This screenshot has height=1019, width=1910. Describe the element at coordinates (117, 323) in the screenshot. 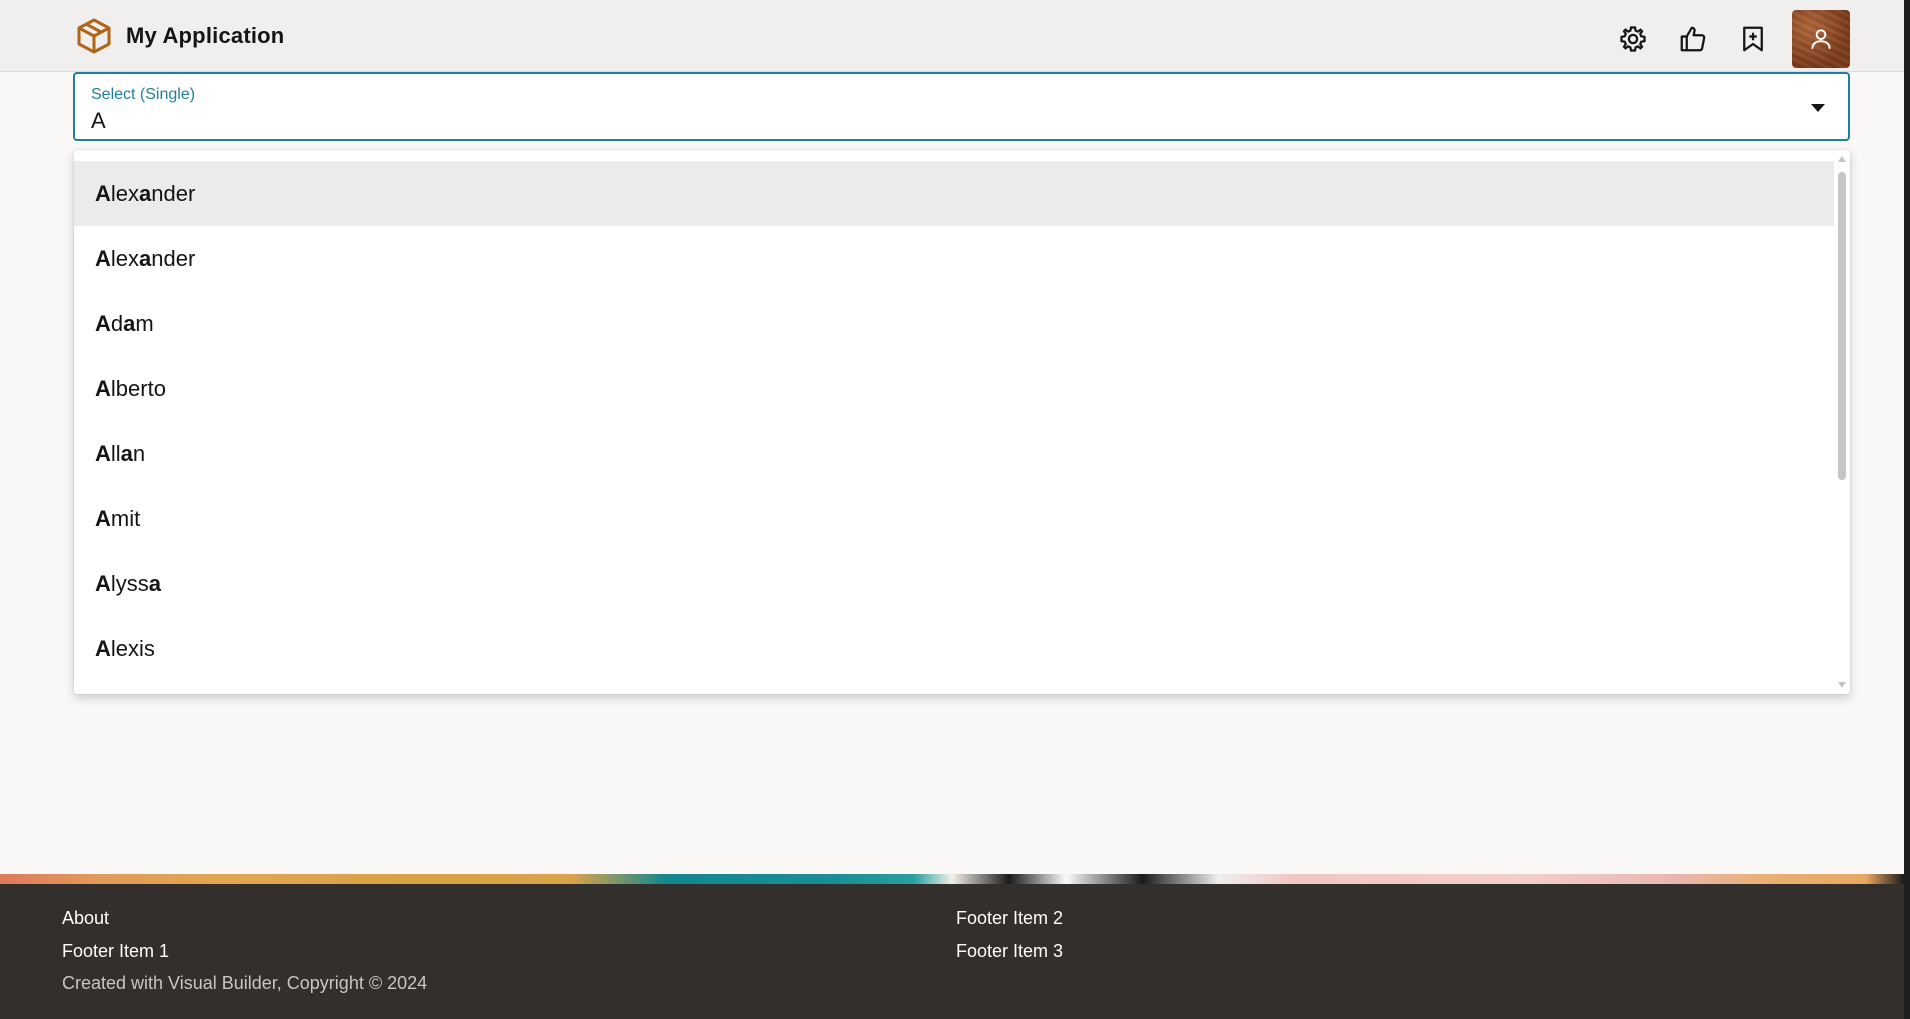

I see `option-text: d` at that location.